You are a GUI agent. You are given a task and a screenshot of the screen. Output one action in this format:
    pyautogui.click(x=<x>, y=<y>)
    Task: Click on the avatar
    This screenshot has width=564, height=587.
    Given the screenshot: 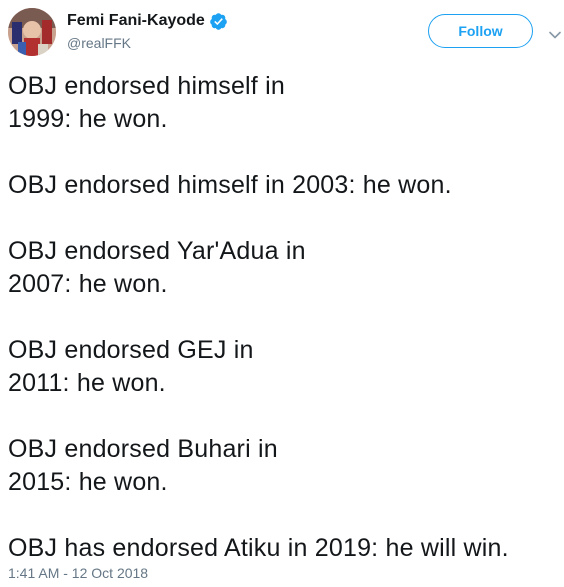 What is the action you would take?
    pyautogui.click(x=32, y=32)
    